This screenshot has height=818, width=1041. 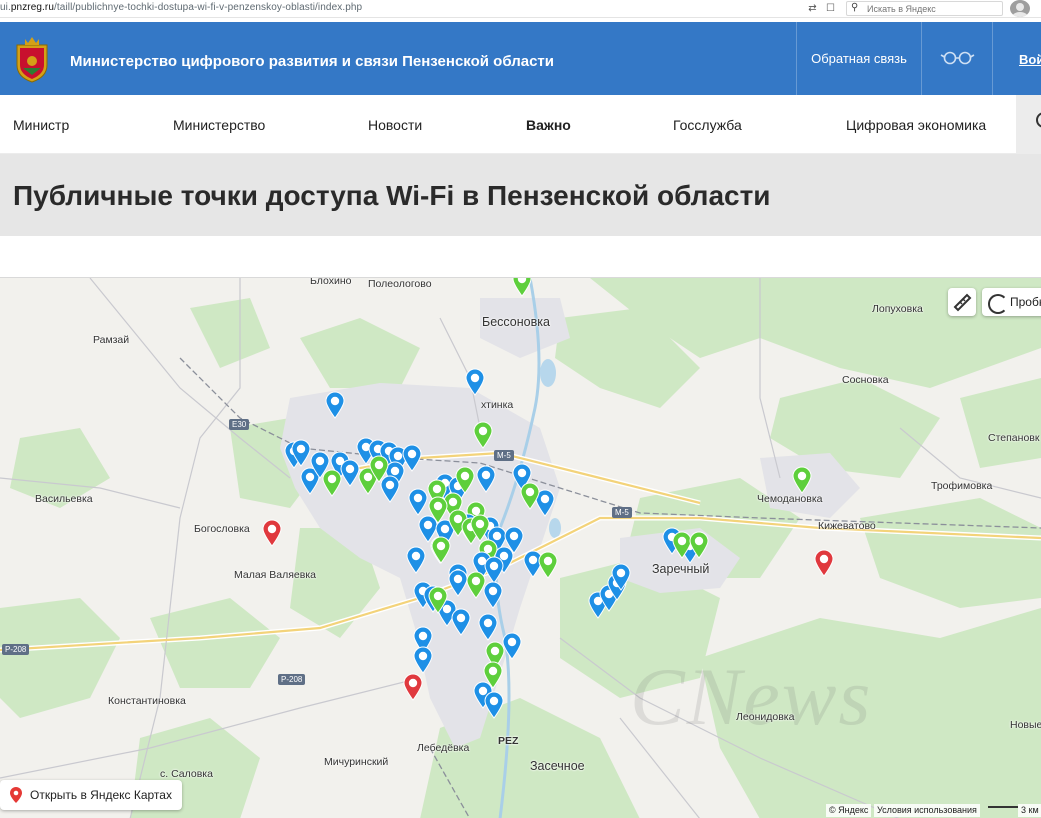 I want to click on login-link: Вой, so click(x=1030, y=59).